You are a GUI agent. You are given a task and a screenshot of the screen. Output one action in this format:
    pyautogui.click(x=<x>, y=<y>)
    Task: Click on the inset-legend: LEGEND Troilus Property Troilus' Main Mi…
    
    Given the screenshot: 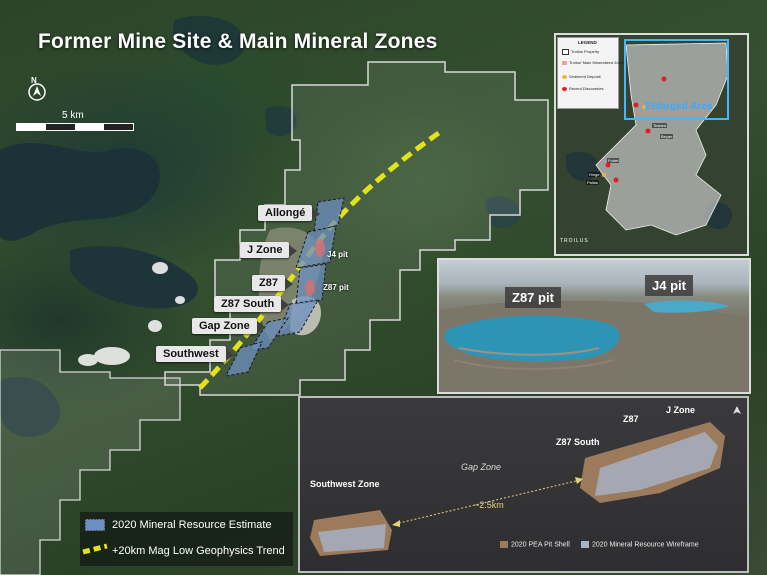 What is the action you would take?
    pyautogui.click(x=591, y=73)
    